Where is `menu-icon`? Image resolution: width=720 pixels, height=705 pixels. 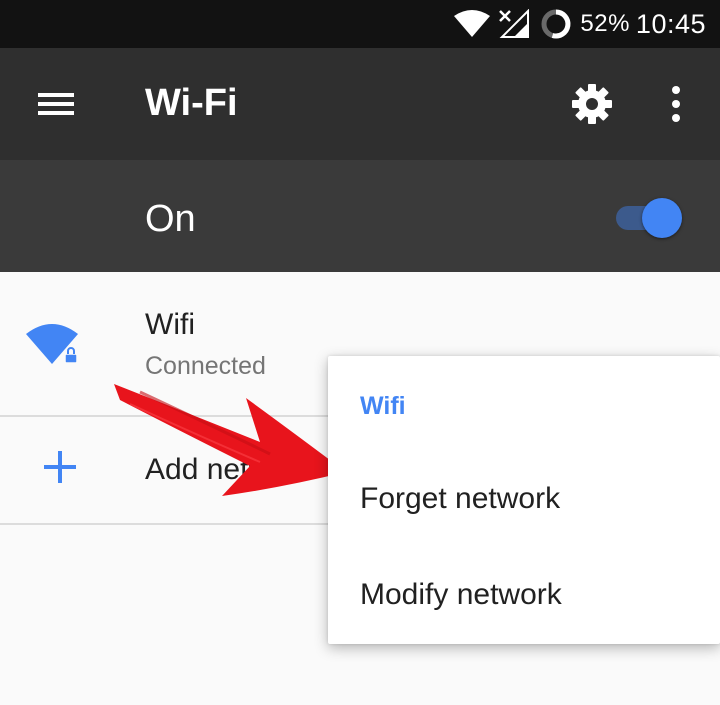
menu-icon is located at coordinates (56, 104).